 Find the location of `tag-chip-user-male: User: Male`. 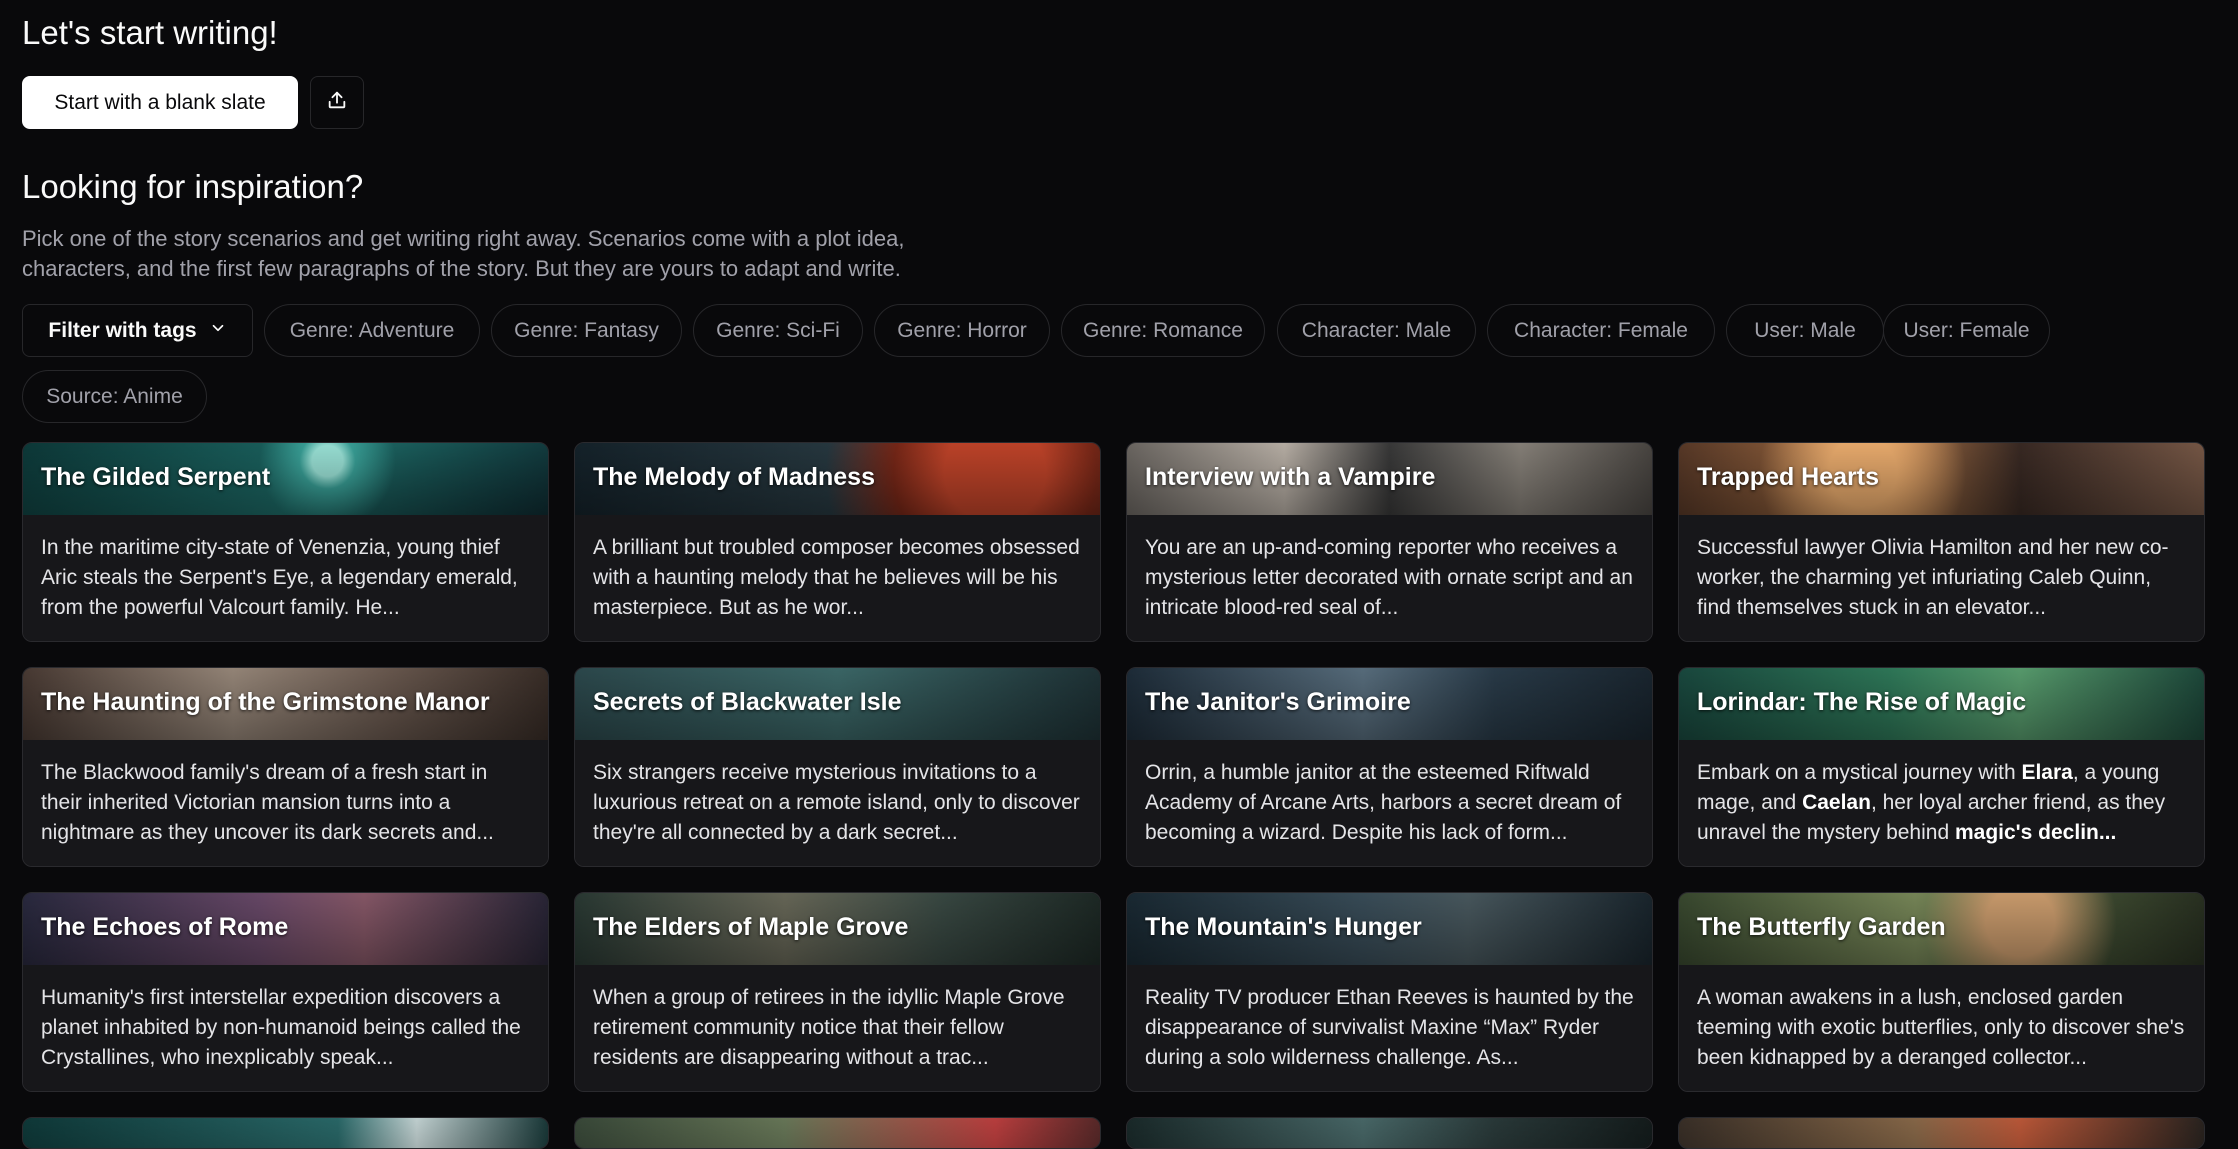

tag-chip-user-male: User: Male is located at coordinates (1805, 330).